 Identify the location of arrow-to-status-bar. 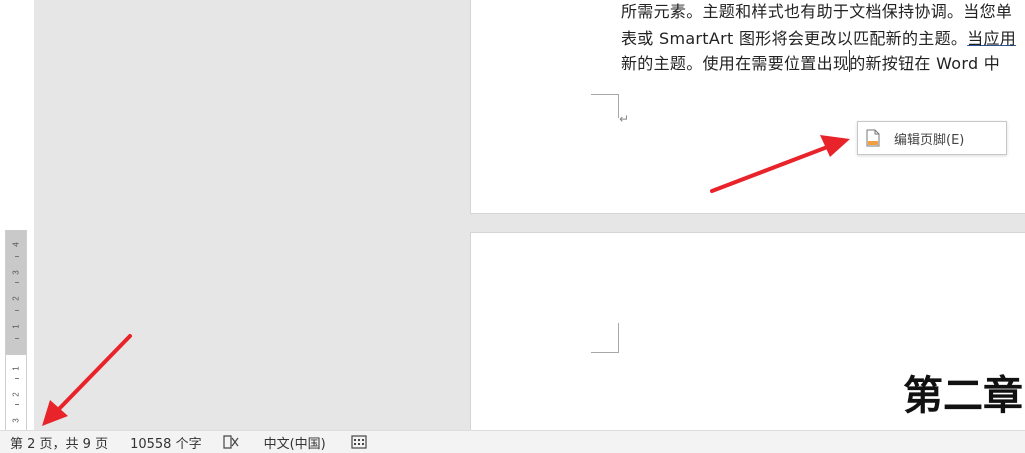
(87, 380).